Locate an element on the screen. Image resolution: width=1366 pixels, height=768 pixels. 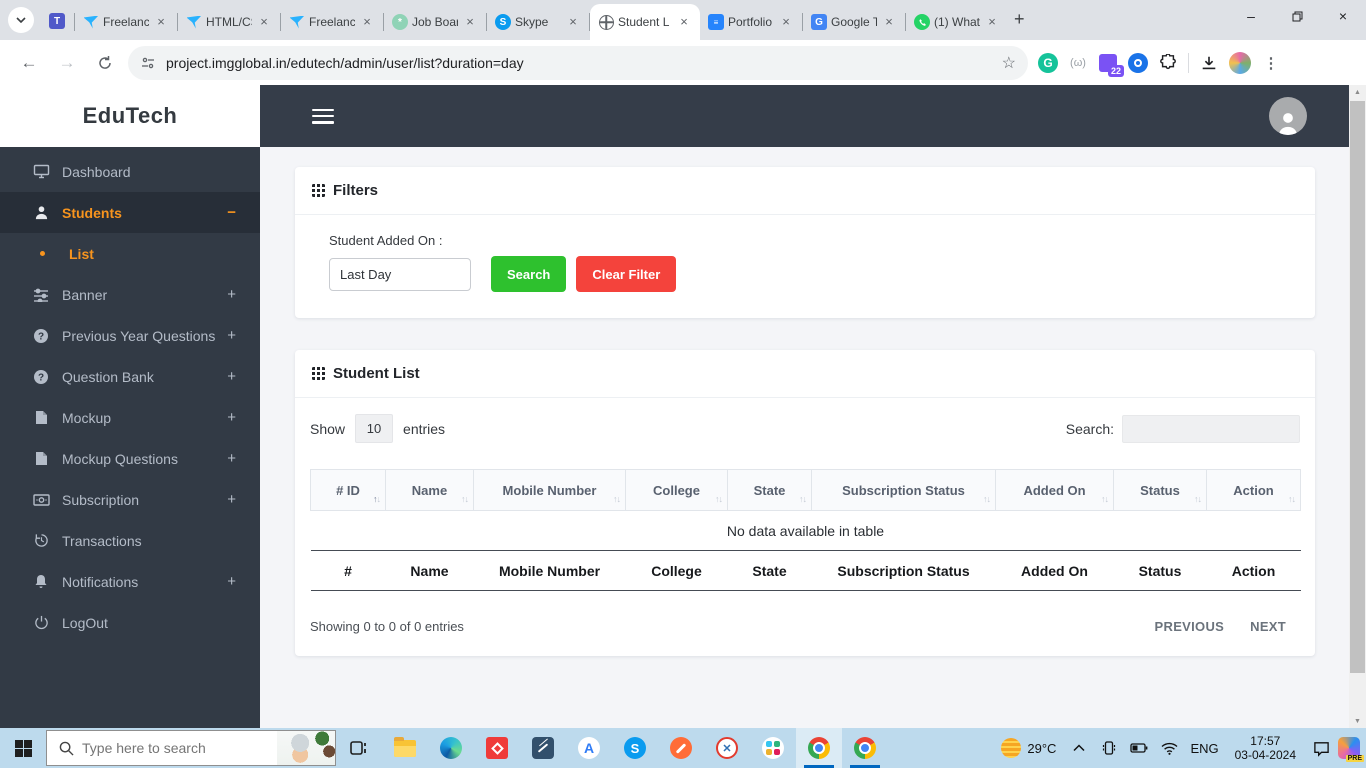
file-explorer-button is located at coordinates (405, 748).